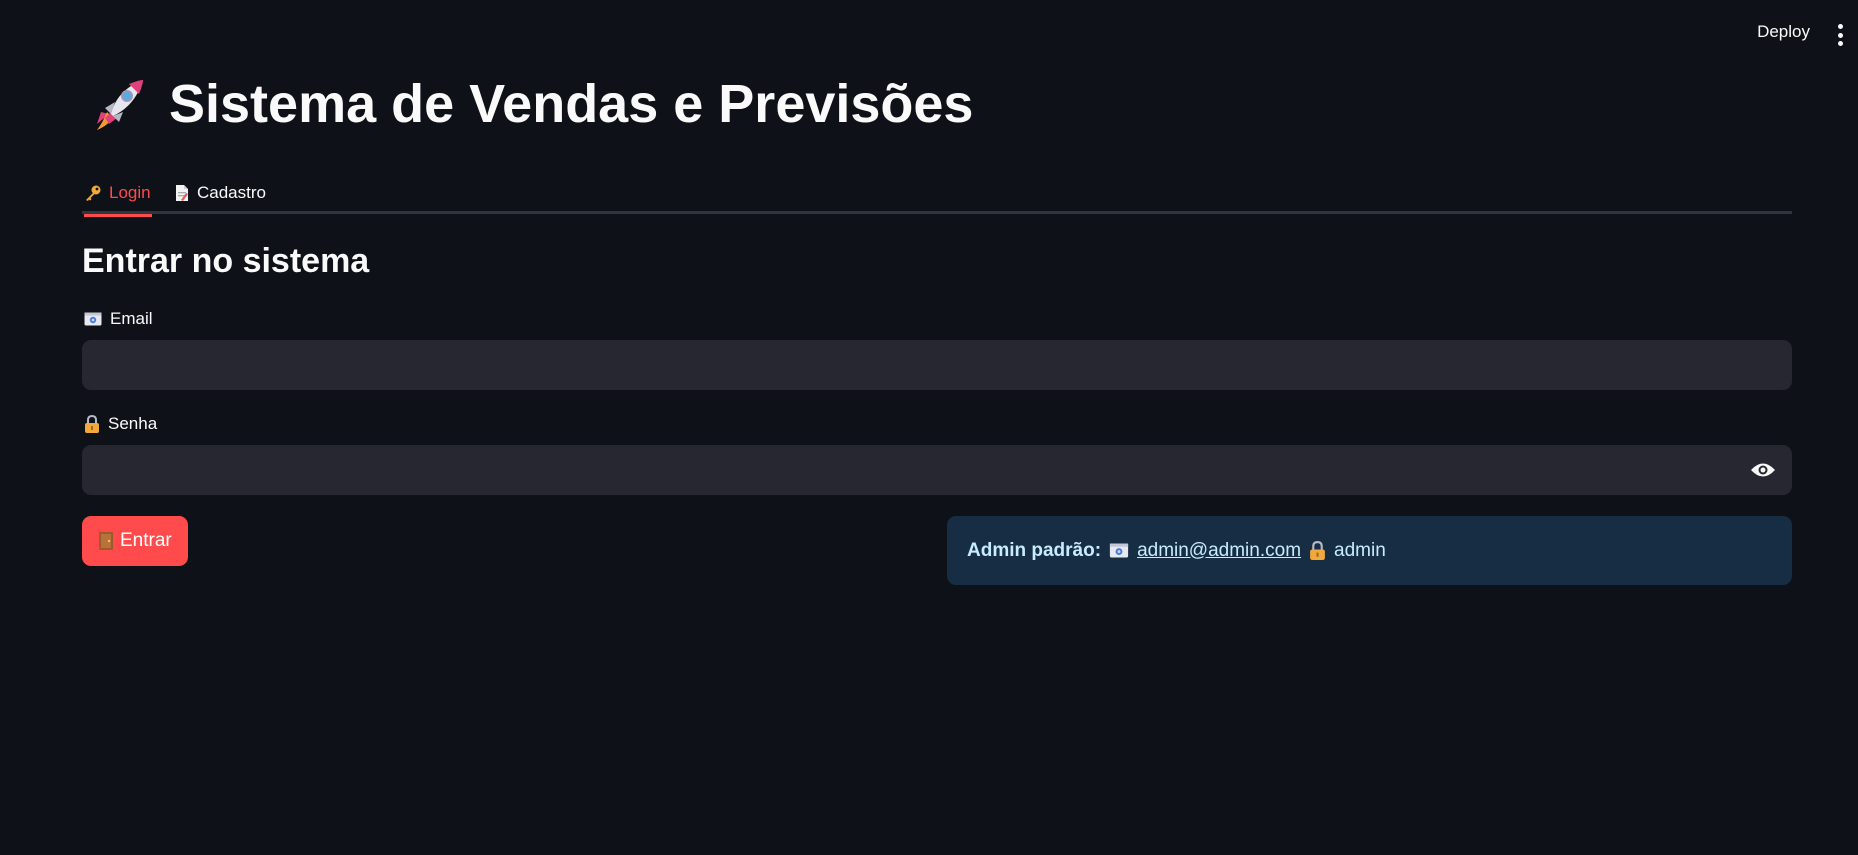  Describe the element at coordinates (571, 104) in the screenshot. I see `app-title-text: Sistema de Vendas e Previsões` at that location.